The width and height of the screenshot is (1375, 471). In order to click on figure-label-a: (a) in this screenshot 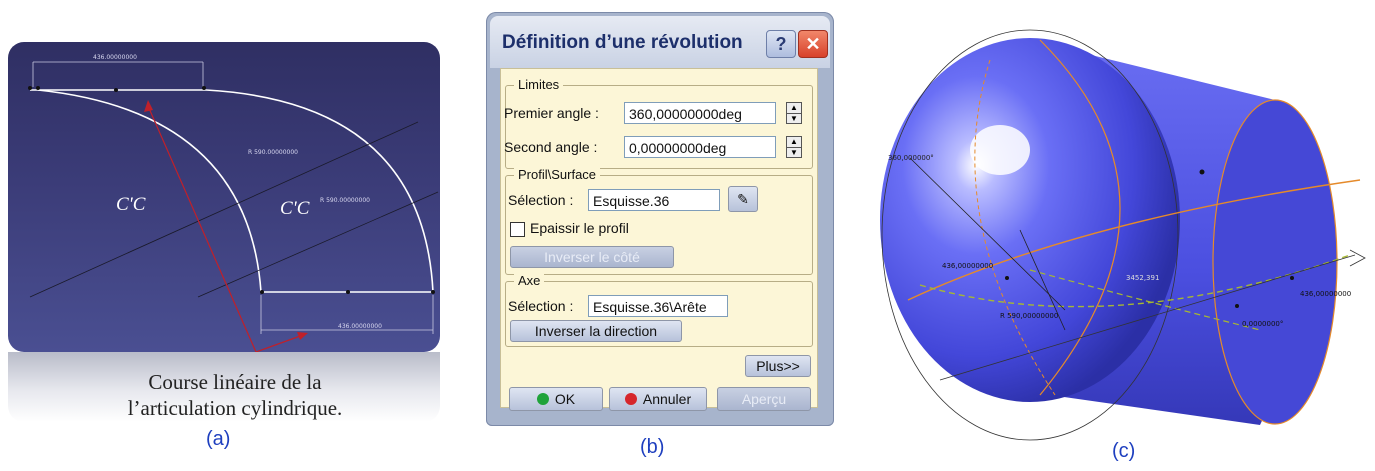, I will do `click(218, 439)`.